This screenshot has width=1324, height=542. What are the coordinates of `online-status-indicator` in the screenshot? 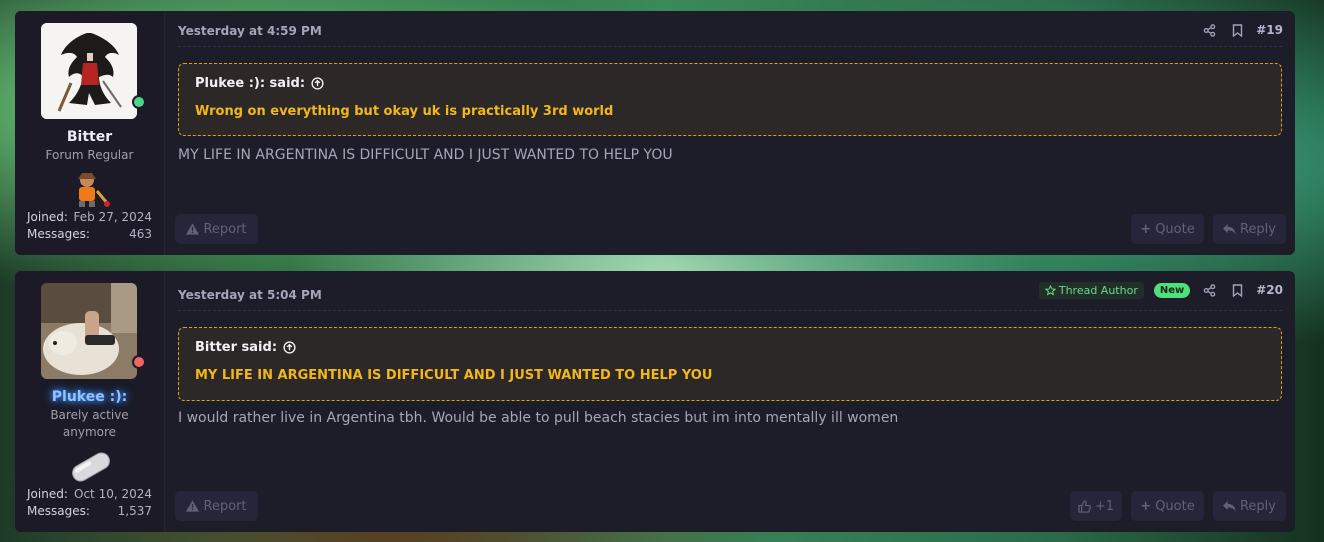 It's located at (139, 102).